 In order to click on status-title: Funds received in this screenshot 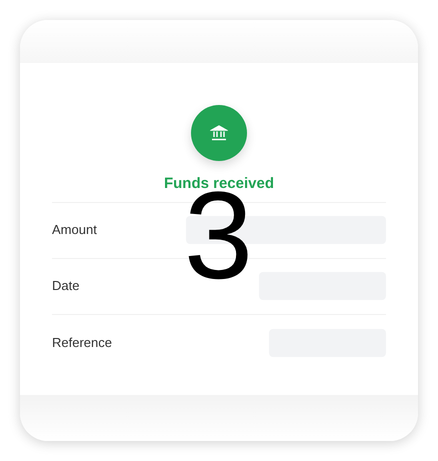, I will do `click(219, 183)`.